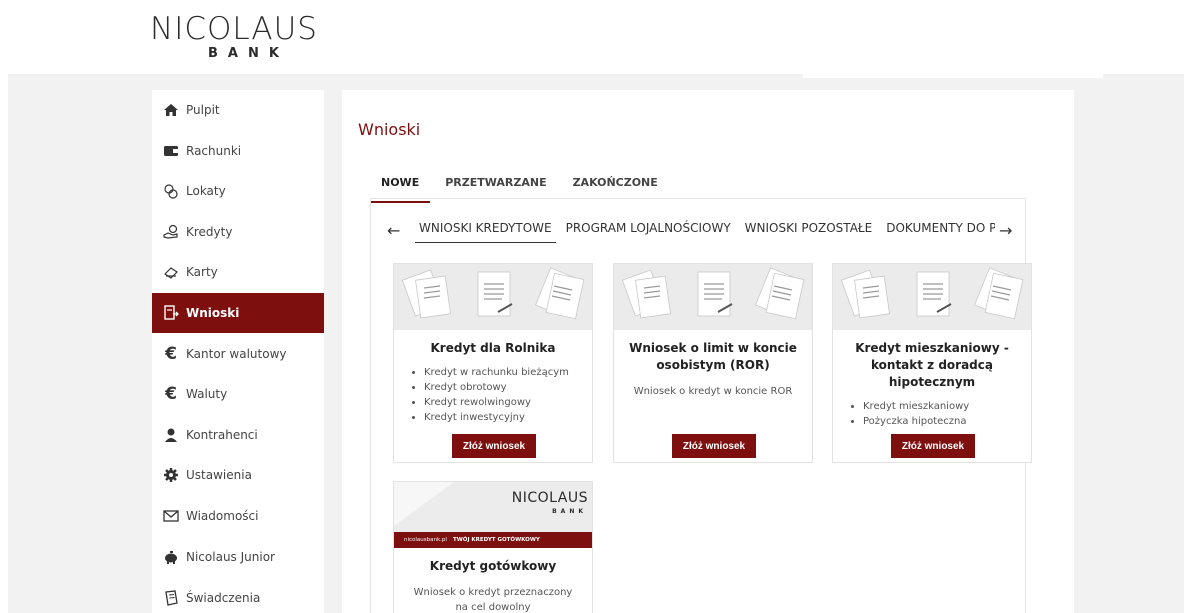 Image resolution: width=1184 pixels, height=613 pixels. I want to click on sidebar-item-label: Świadczenia, so click(223, 598).